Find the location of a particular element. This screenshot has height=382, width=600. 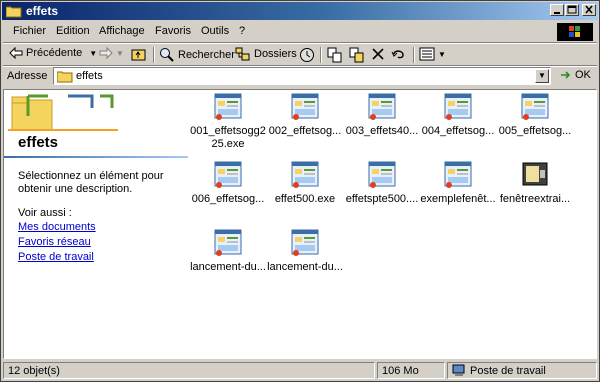

views-button: ▼ is located at coordinates (432, 54).